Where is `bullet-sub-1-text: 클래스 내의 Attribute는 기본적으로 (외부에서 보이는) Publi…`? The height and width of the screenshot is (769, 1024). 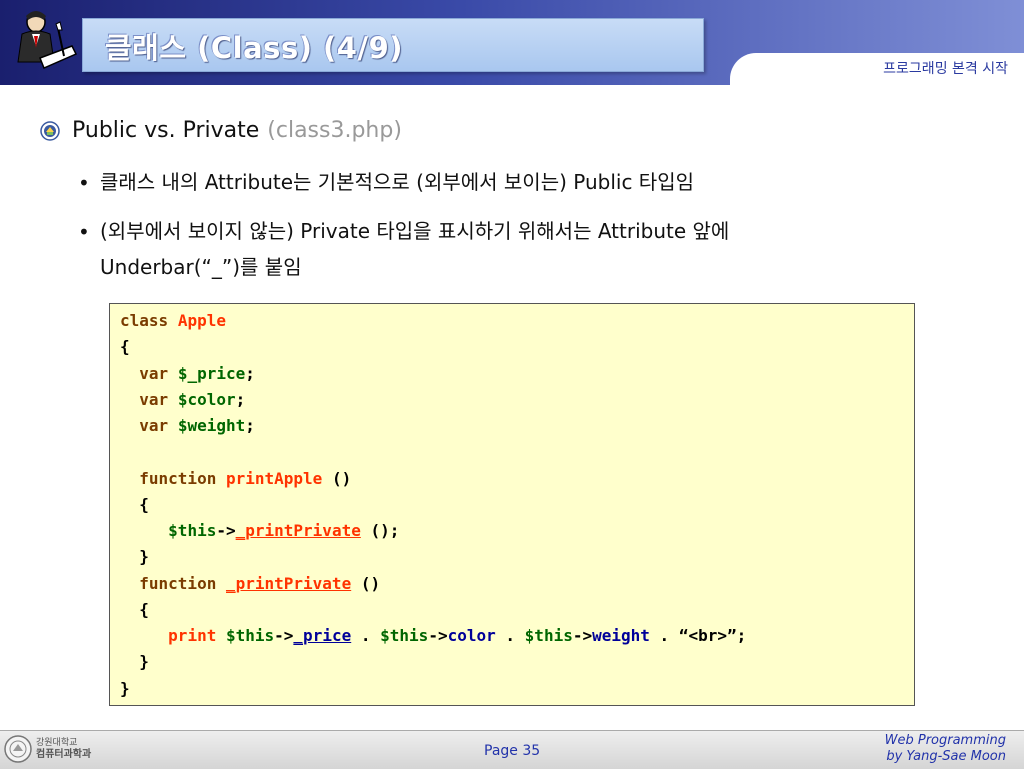 bullet-sub-1-text: 클래스 내의 Attribute는 기본적으로 (외부에서 보이는) Publi… is located at coordinates (397, 182).